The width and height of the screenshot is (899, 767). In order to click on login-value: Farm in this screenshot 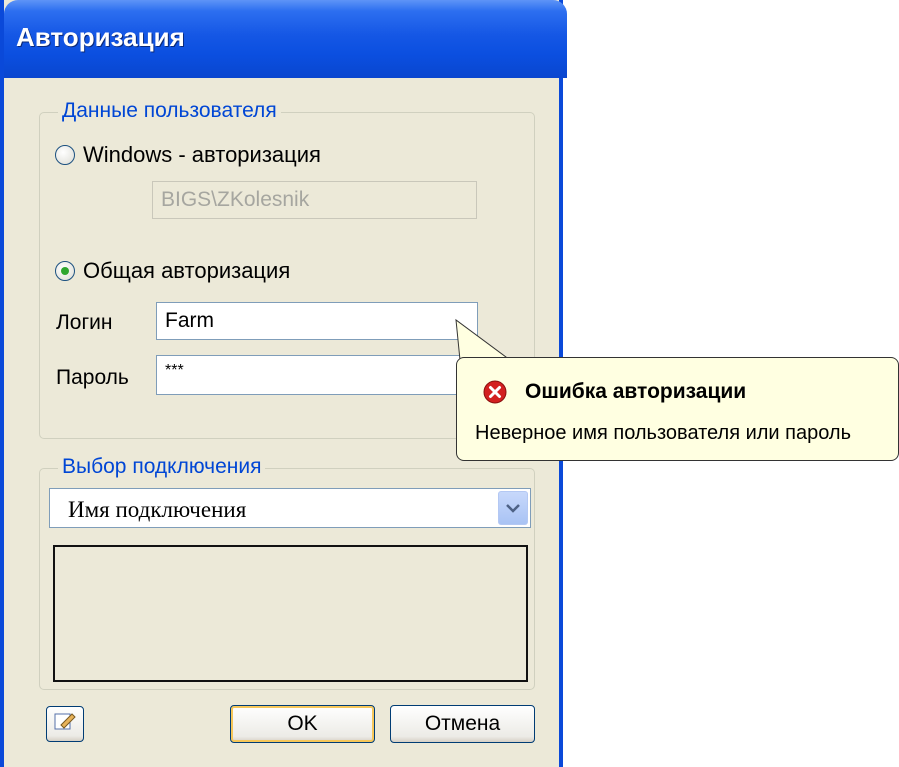, I will do `click(189, 320)`.